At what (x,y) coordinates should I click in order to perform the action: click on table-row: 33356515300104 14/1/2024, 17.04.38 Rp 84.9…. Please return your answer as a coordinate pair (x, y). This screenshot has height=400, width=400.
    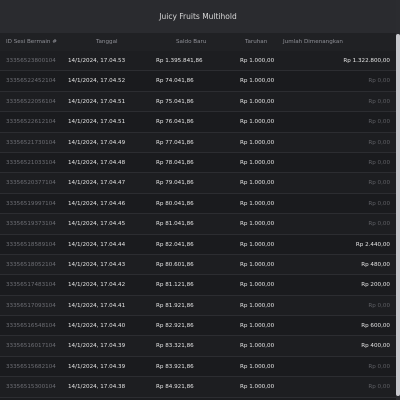
    Looking at the image, I should click on (198, 387).